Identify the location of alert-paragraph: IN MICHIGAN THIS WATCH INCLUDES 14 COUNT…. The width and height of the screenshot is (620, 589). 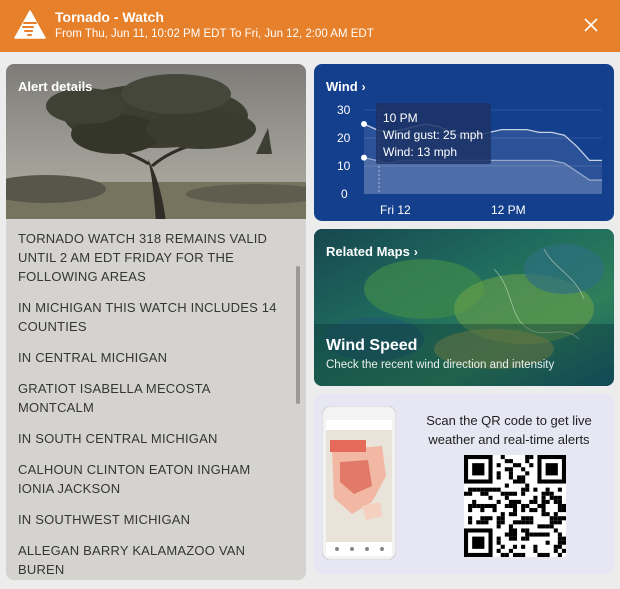
(147, 317).